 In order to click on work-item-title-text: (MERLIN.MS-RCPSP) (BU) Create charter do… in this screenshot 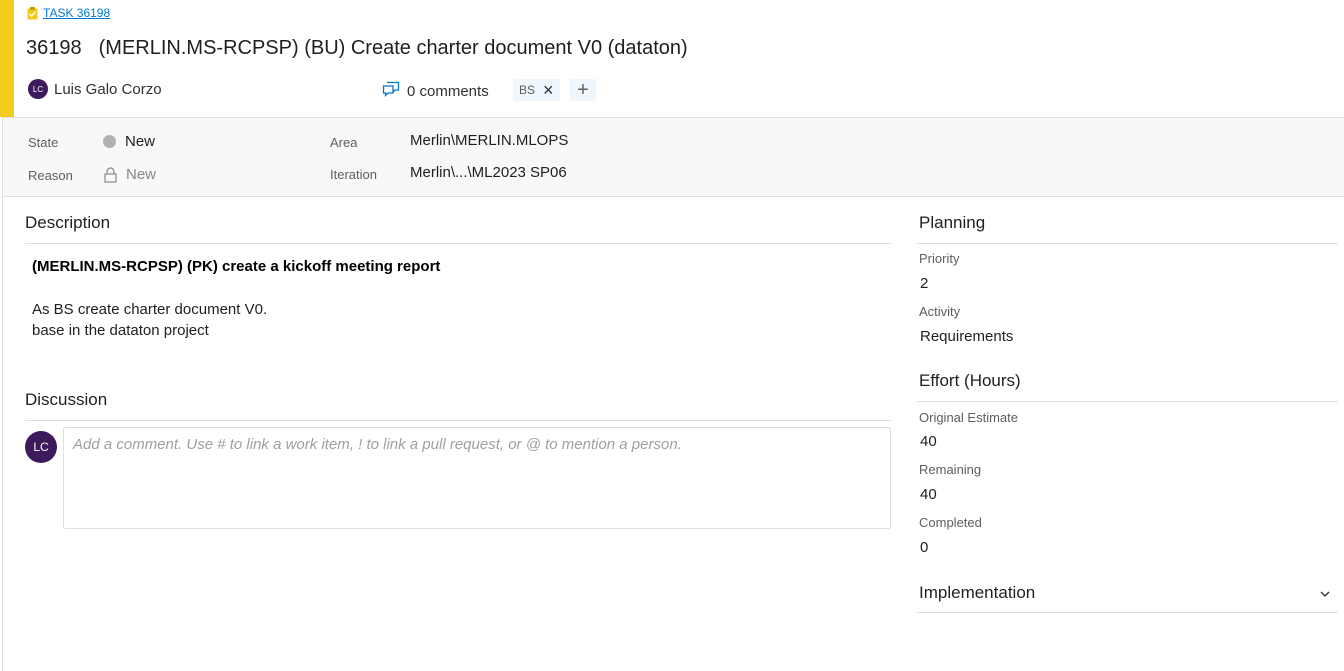, I will do `click(393, 48)`.